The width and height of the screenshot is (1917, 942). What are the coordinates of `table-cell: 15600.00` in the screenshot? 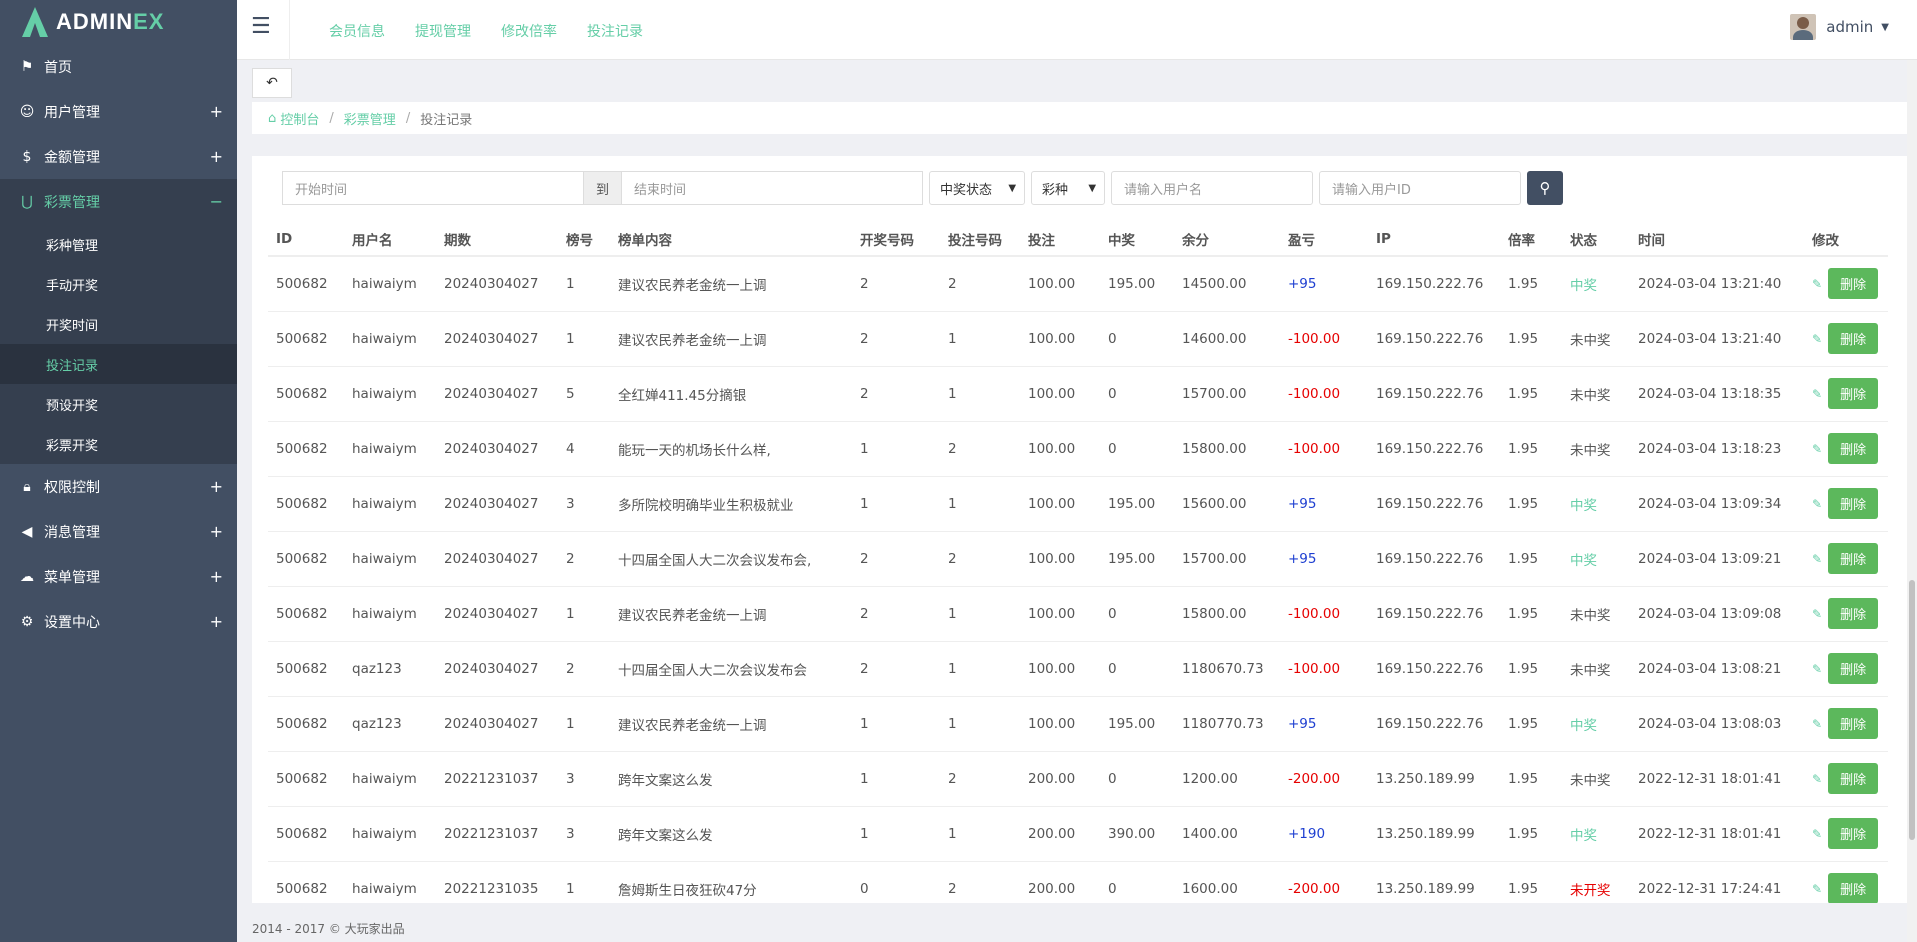 It's located at (1227, 503).